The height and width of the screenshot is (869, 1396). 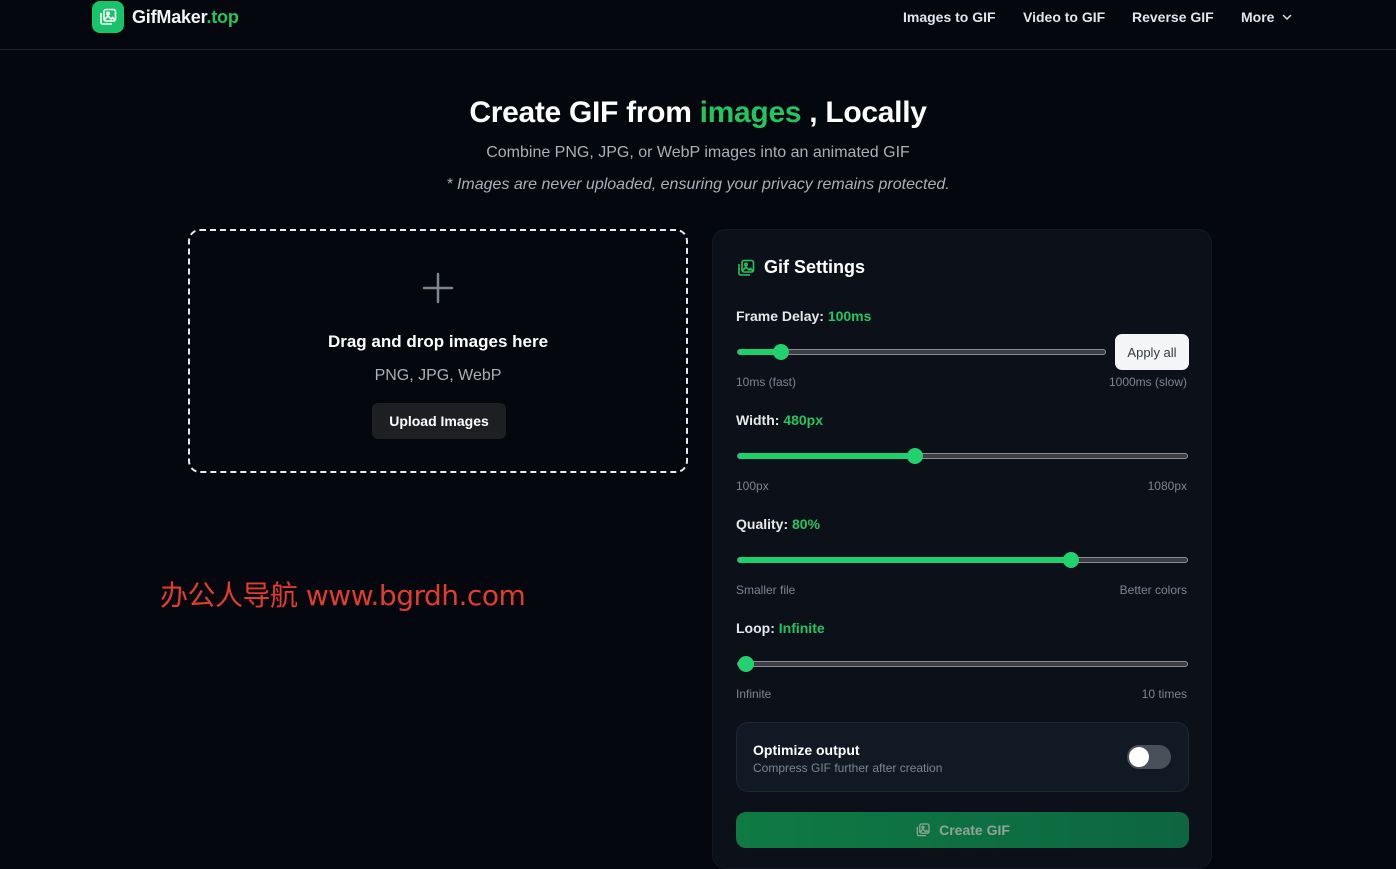 I want to click on nav-more: More, so click(x=1257, y=17).